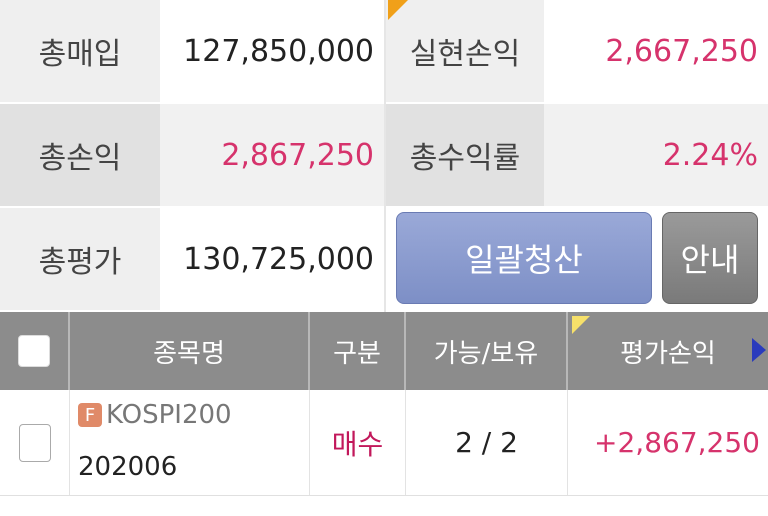  Describe the element at coordinates (80, 155) in the screenshot. I see `total-pnl-label: 총손익` at that location.